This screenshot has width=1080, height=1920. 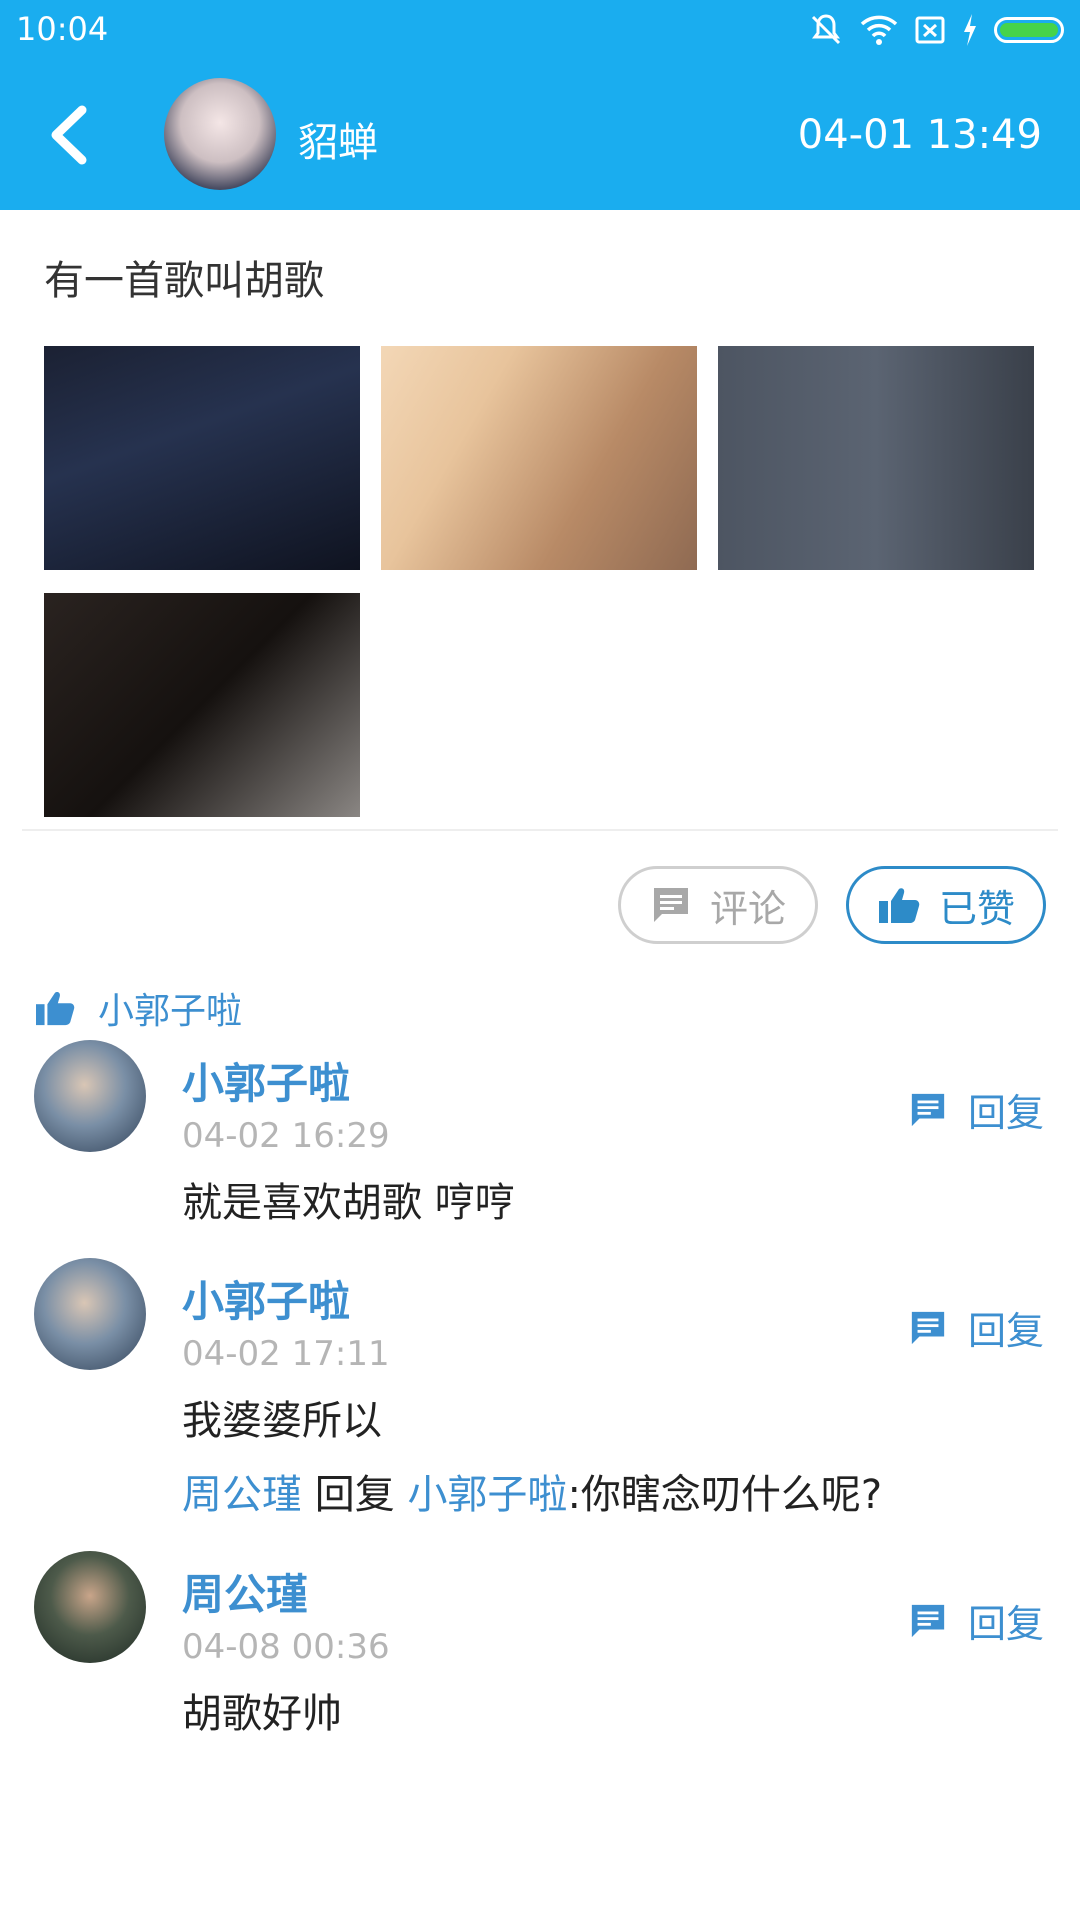 What do you see at coordinates (245, 1591) in the screenshot?
I see `commenter-name: 周公瑾` at bounding box center [245, 1591].